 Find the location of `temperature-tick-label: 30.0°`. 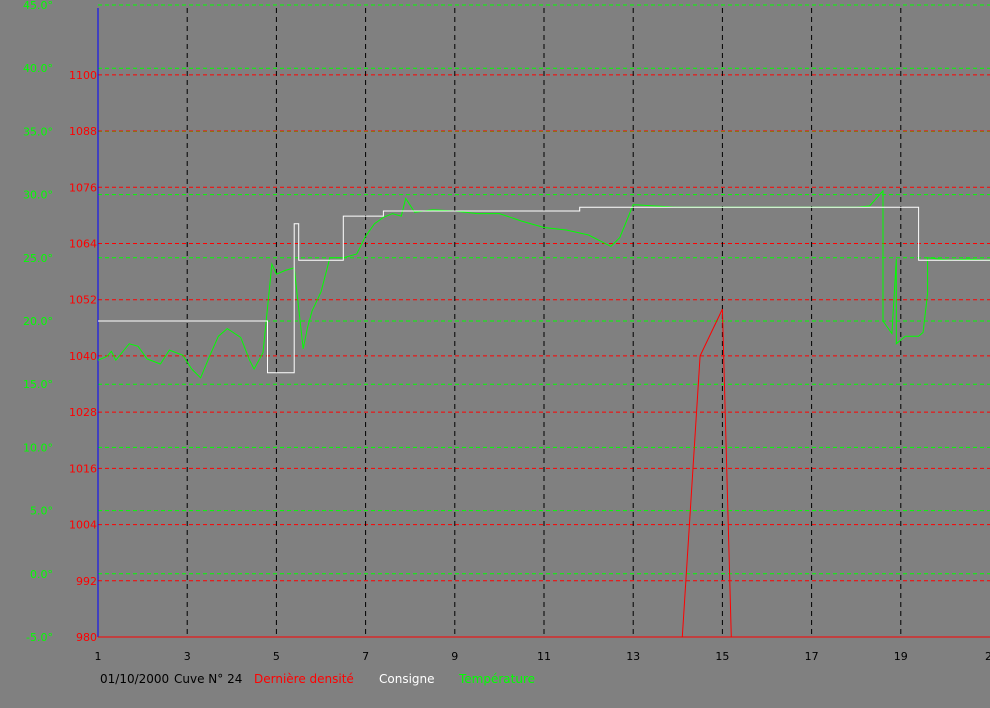

temperature-tick-label: 30.0° is located at coordinates (38, 195).